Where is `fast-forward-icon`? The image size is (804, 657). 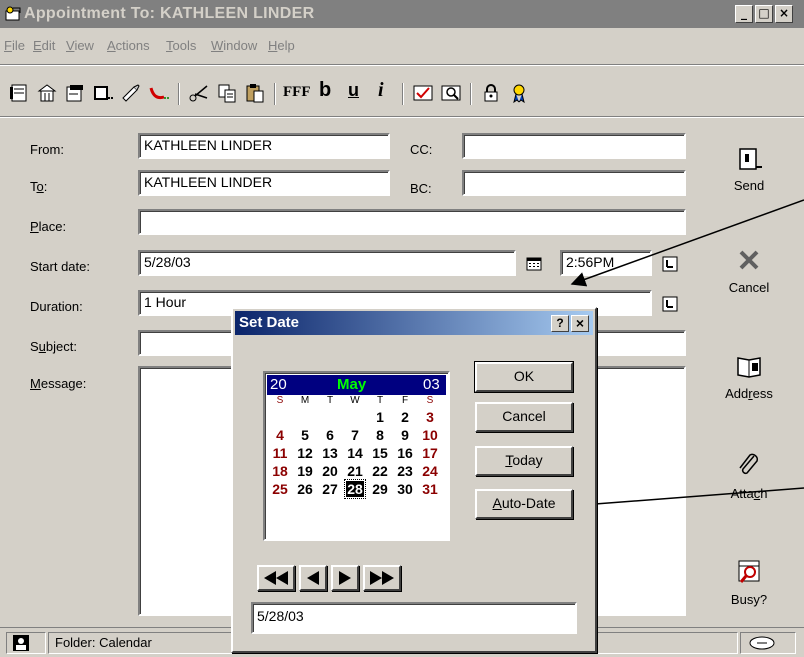
fast-forward-icon is located at coordinates (382, 578).